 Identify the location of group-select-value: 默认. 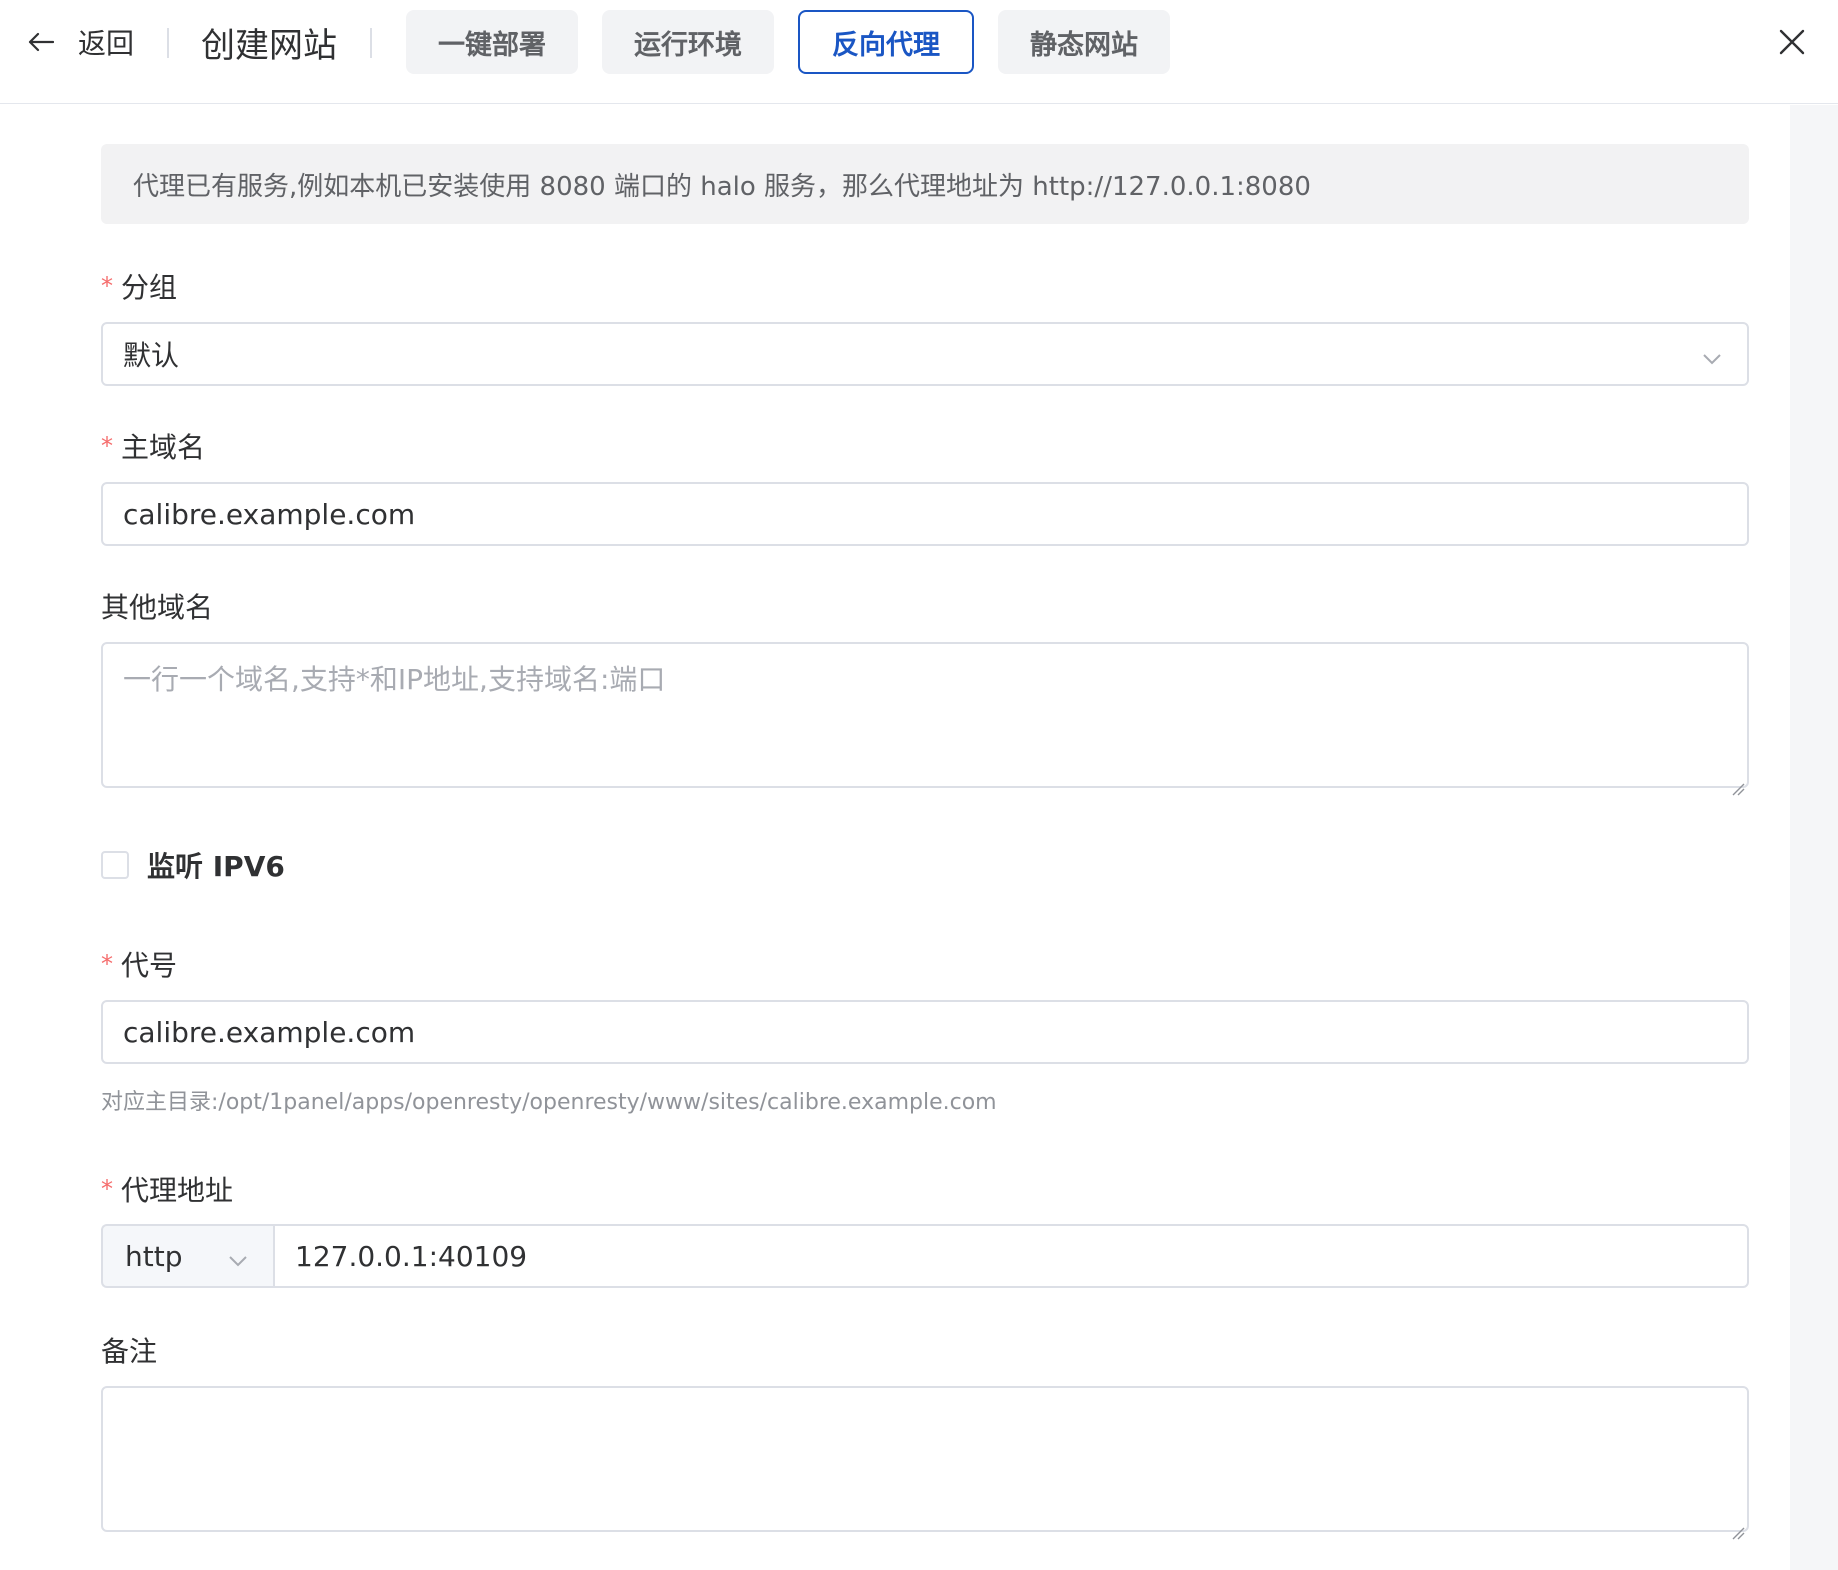
(151, 355).